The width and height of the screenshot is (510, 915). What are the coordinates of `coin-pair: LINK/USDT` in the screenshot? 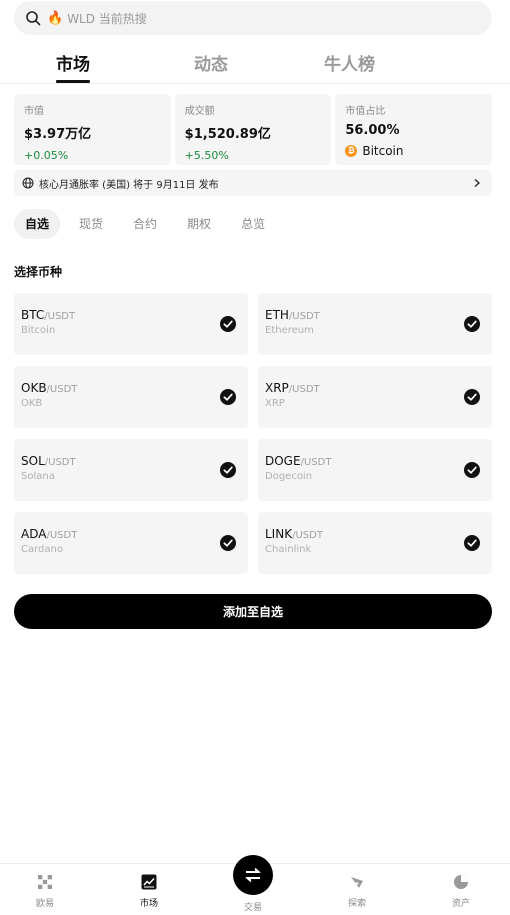 It's located at (378, 534).